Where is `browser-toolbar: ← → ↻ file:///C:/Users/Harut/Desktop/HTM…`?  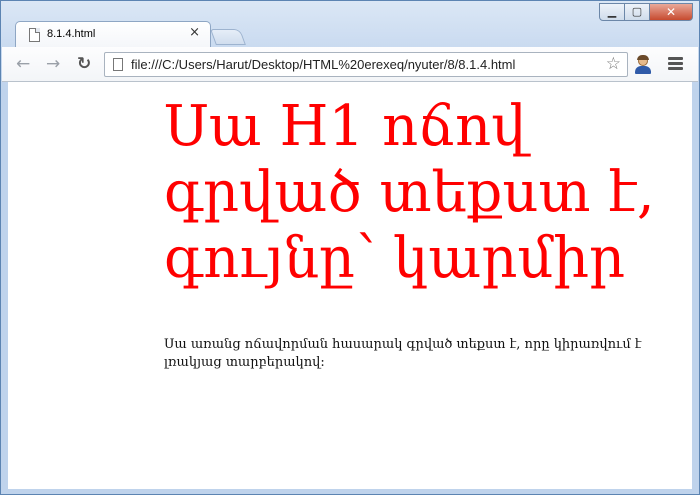 browser-toolbar: ← → ↻ file:///C:/Users/Harut/Desktop/HTM… is located at coordinates (350, 64).